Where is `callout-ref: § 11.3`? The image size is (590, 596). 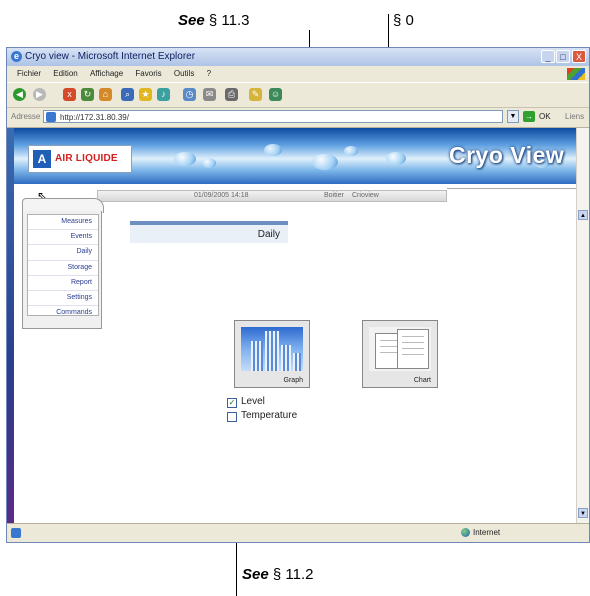
callout-ref: § 11.3 is located at coordinates (229, 20).